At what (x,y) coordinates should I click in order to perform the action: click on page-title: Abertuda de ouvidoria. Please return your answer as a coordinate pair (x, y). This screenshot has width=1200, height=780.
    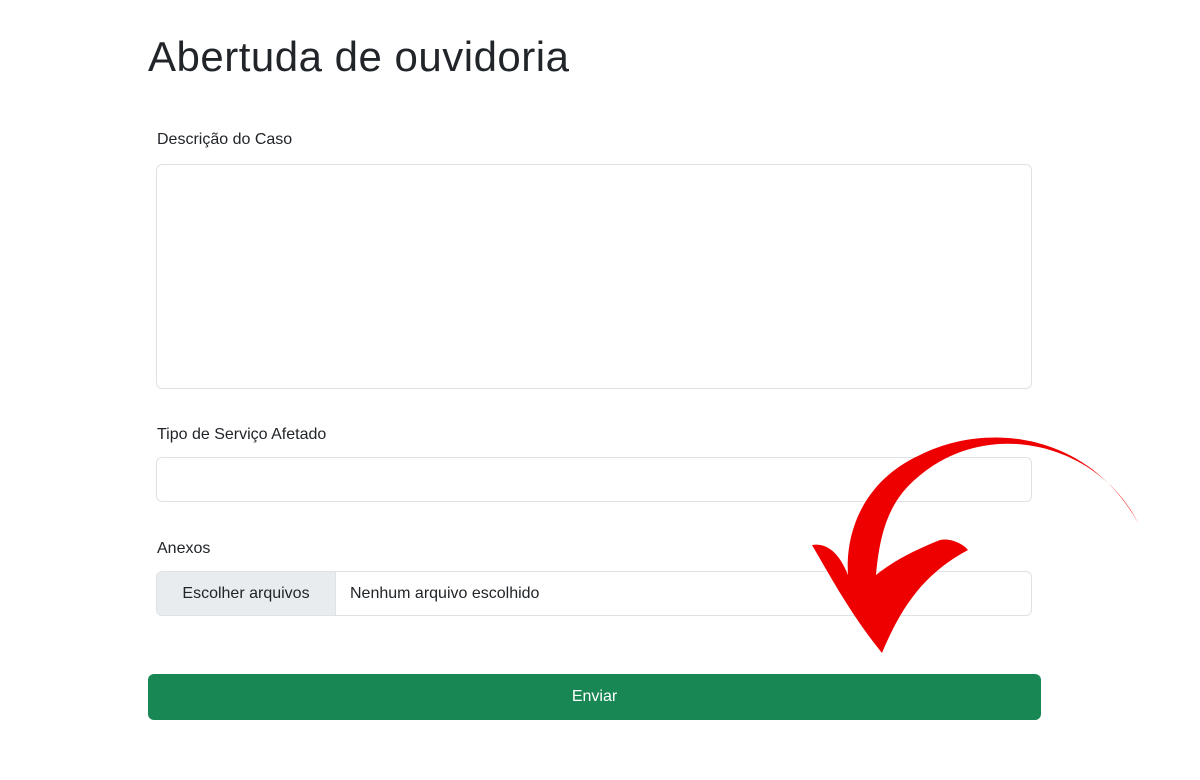
    Looking at the image, I should click on (359, 56).